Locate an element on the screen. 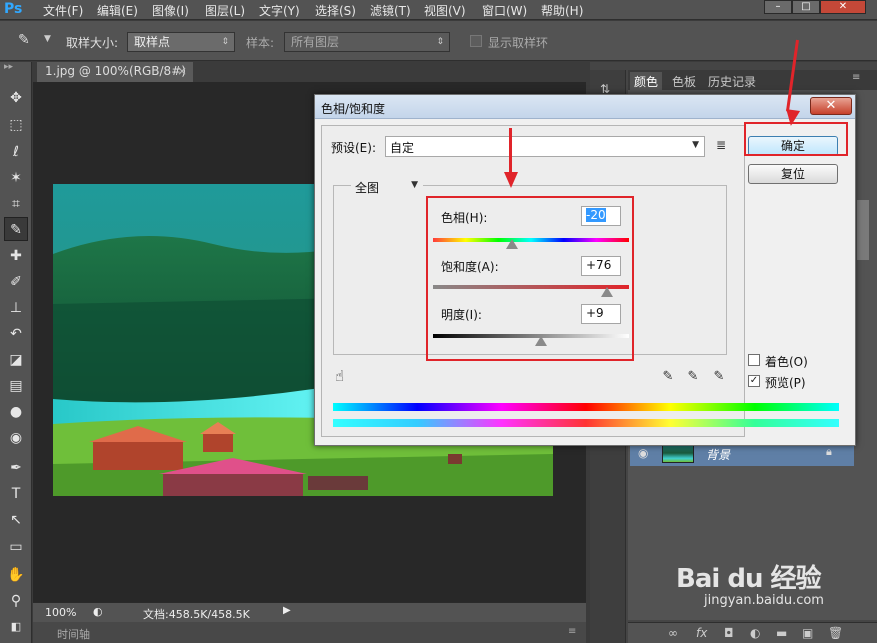 The image size is (877, 643). timeline-label: 时间轴 is located at coordinates (73, 634).